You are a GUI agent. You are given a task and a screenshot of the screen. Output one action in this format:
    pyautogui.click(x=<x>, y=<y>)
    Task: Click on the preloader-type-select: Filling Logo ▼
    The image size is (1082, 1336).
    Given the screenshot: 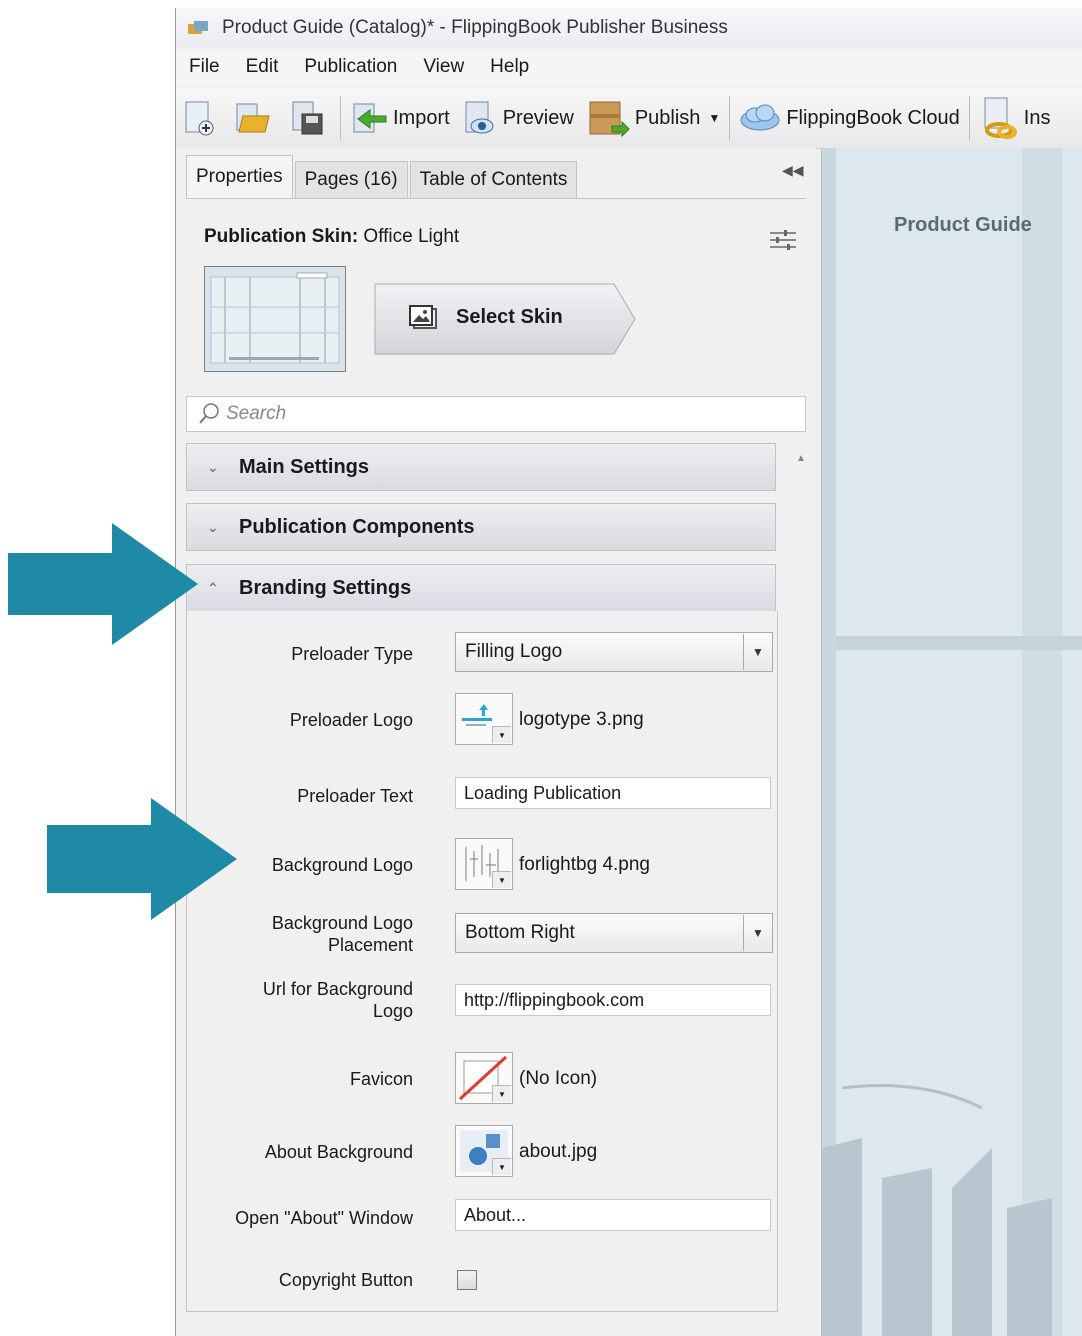 What is the action you would take?
    pyautogui.click(x=614, y=652)
    